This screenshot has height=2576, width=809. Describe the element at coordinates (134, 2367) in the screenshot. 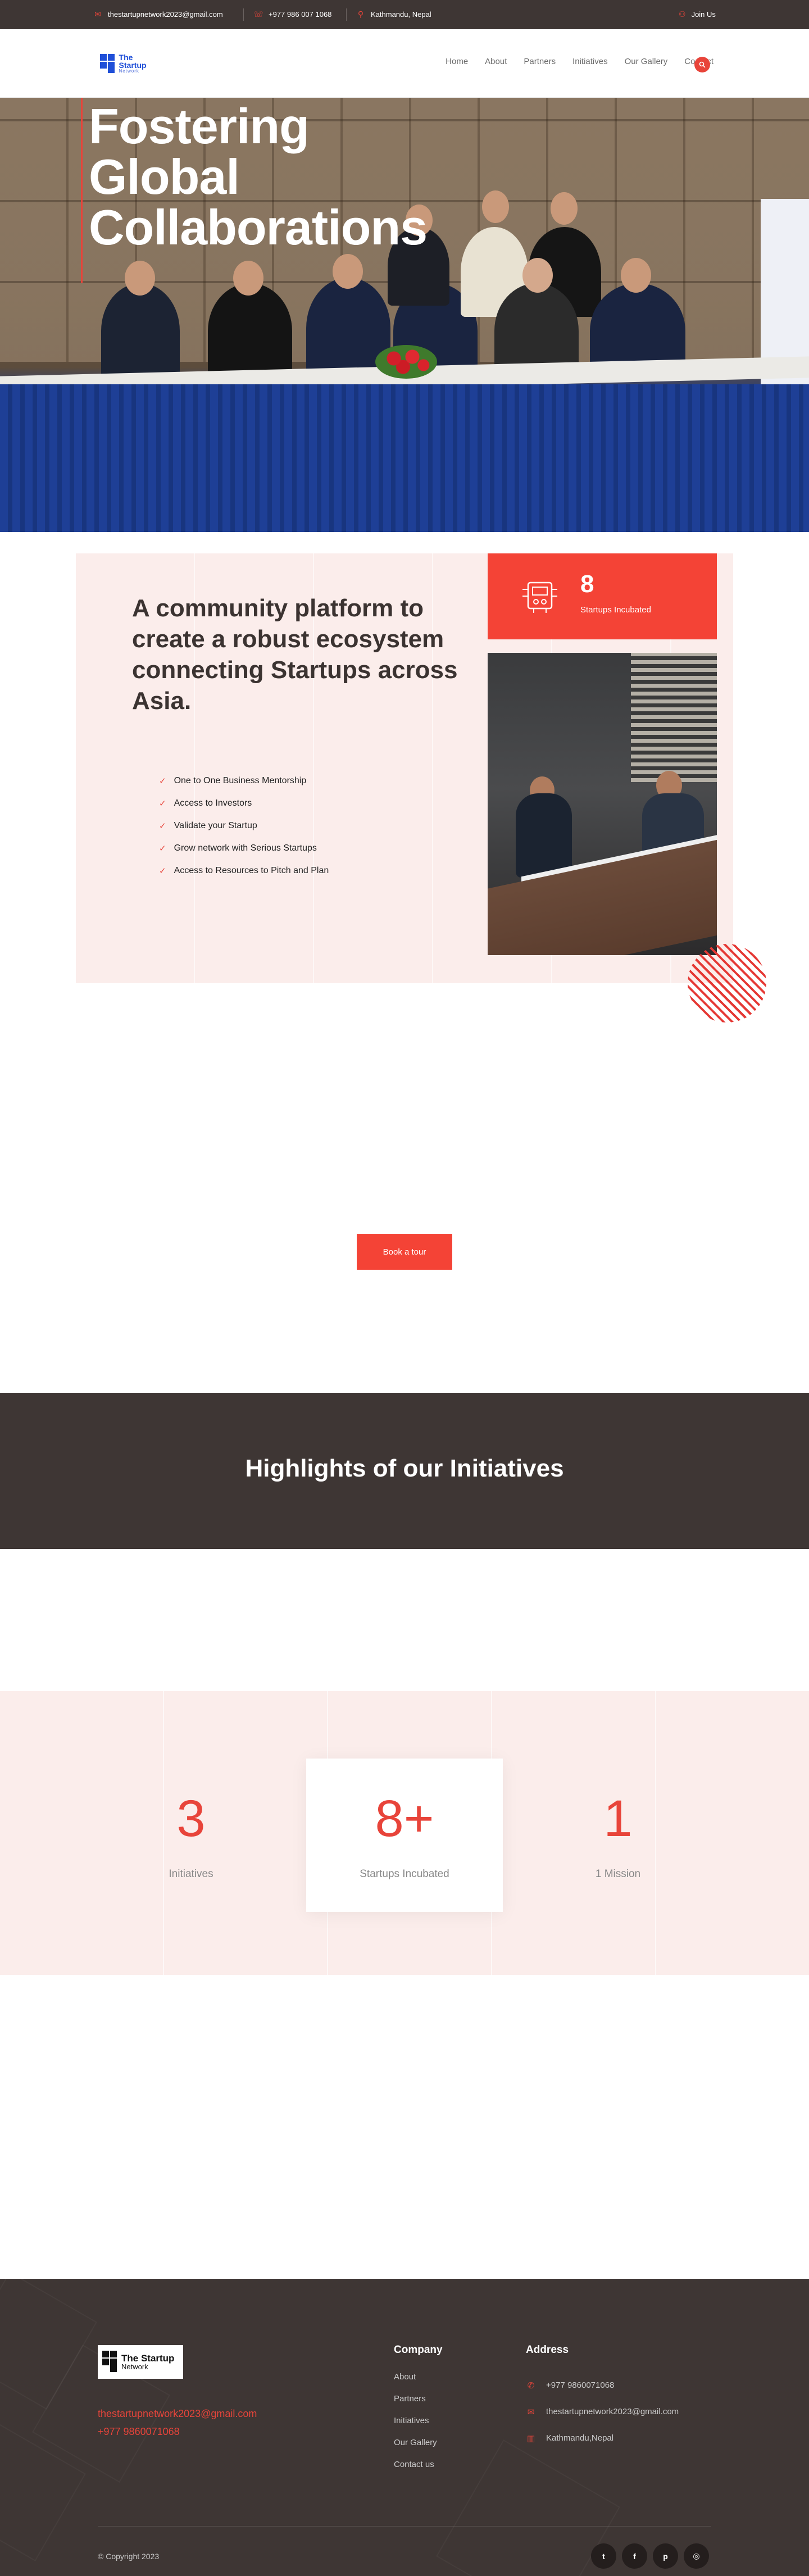

I see `footer-logo-sub: Network` at that location.